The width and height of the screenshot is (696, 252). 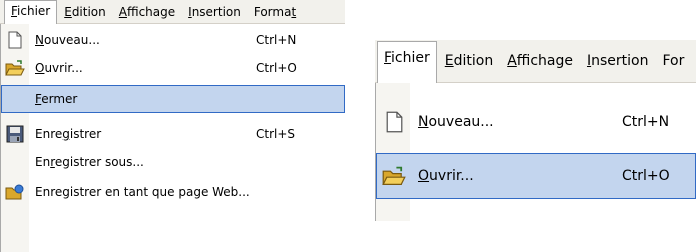 I want to click on menu-bar: Fichier Edition Affichage Insertion For, so click(x=535, y=62).